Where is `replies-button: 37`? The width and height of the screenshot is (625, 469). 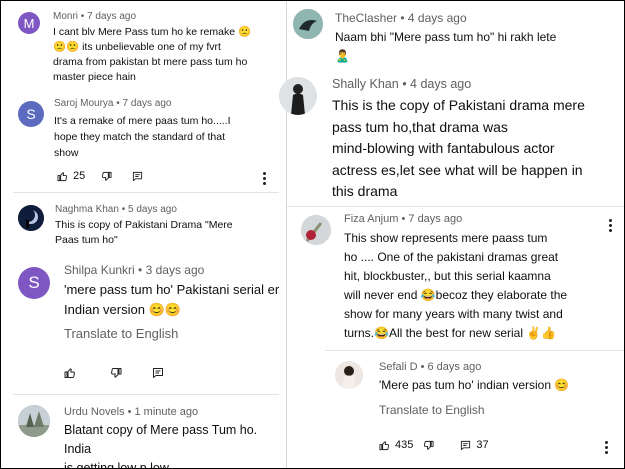 replies-button: 37 is located at coordinates (474, 445).